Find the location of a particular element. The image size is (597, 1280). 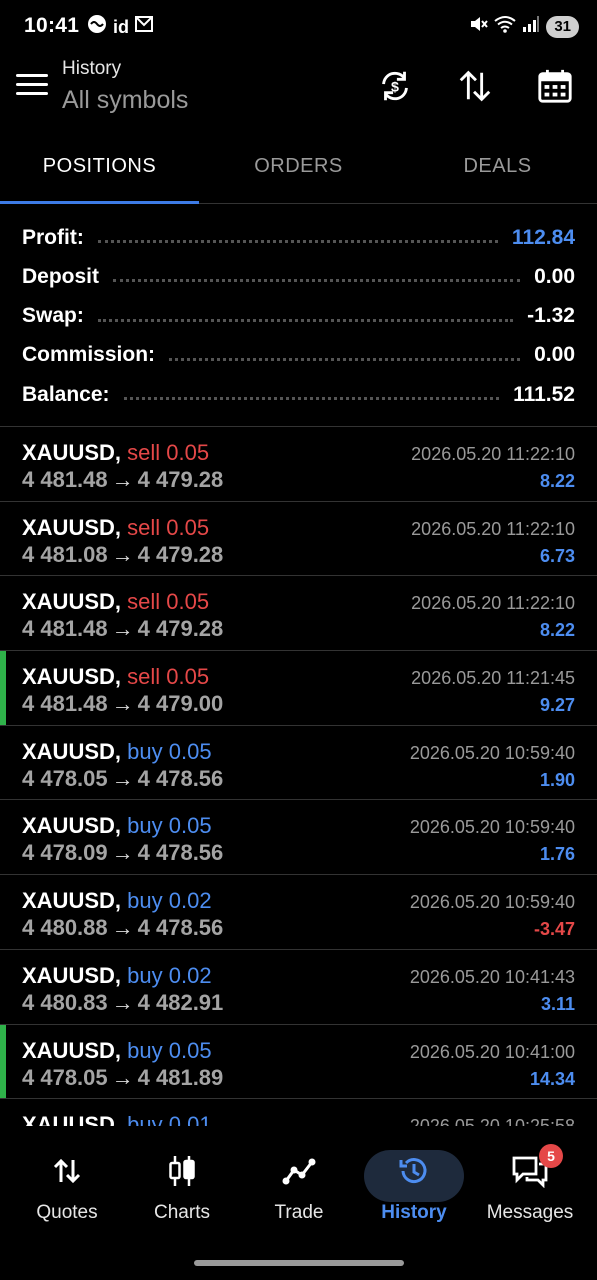

position-profit: 9.27 is located at coordinates (557, 705).